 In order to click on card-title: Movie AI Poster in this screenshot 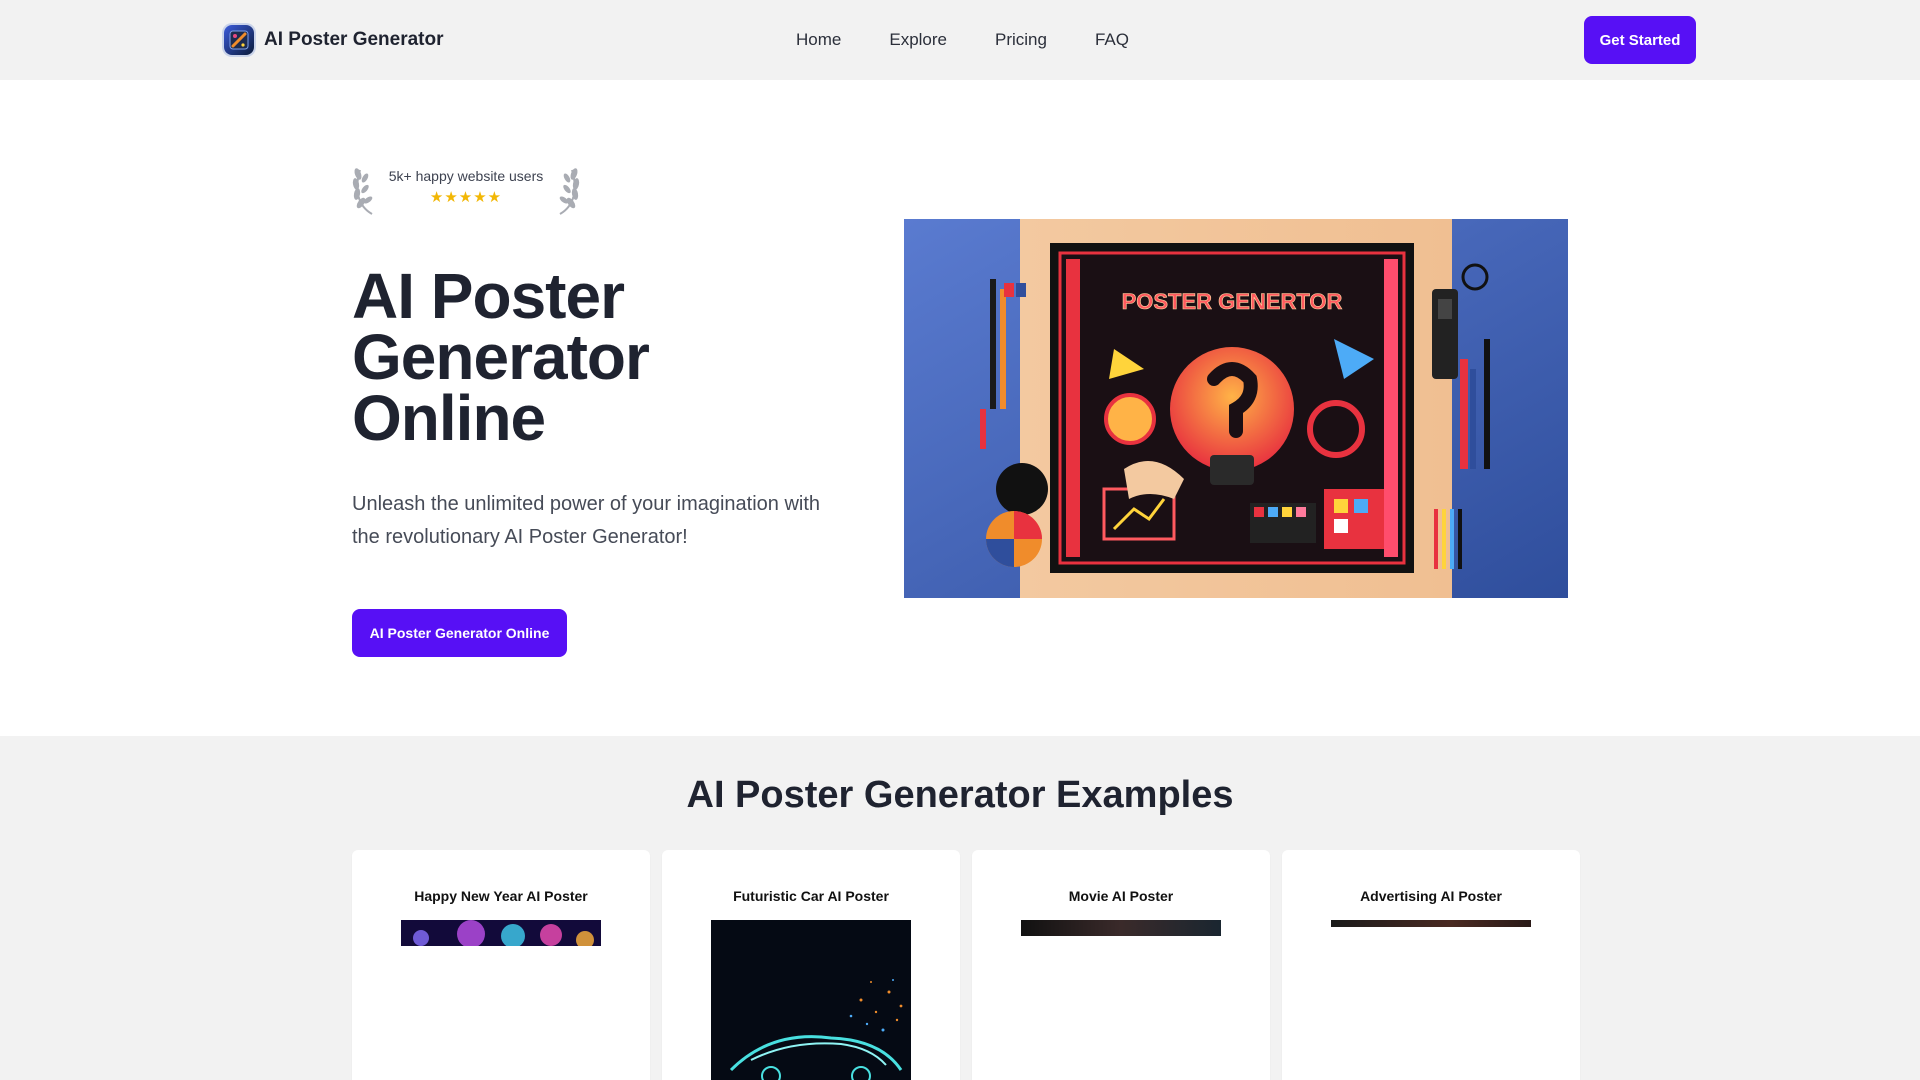, I will do `click(1121, 896)`.